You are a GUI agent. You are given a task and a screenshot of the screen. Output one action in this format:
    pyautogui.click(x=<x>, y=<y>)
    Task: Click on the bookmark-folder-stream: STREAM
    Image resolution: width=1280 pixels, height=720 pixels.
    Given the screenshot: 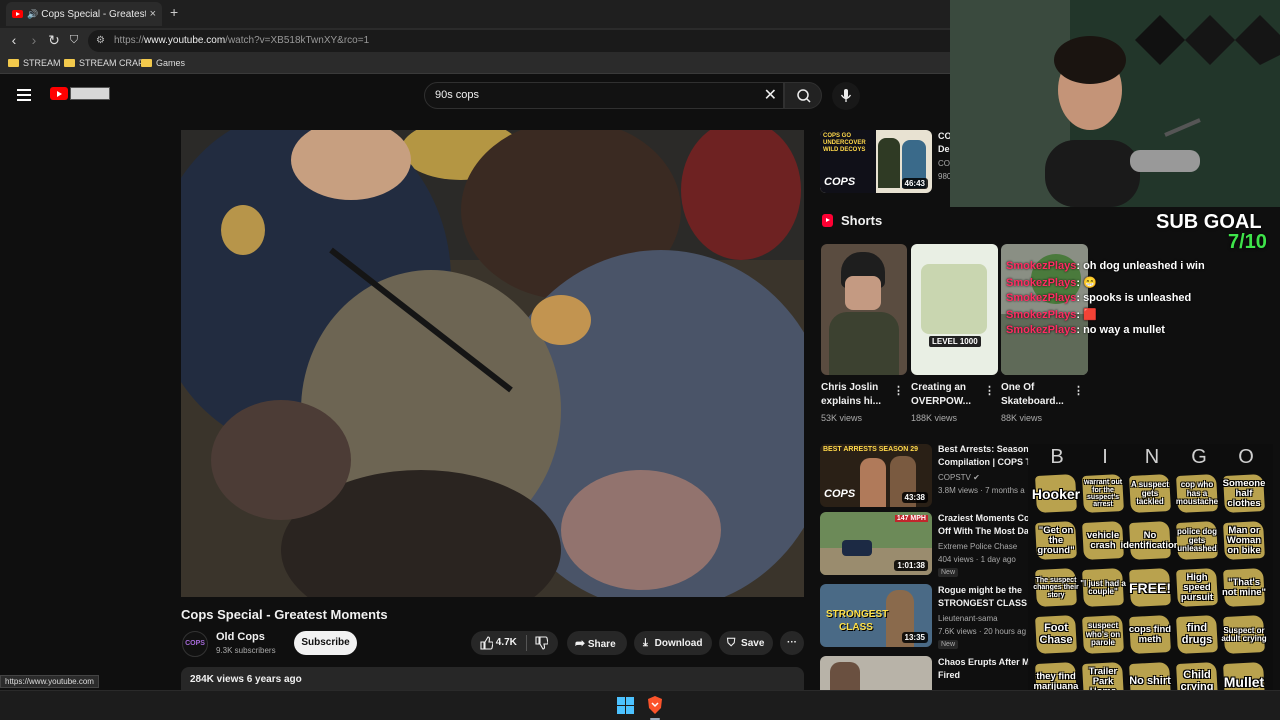 What is the action you would take?
    pyautogui.click(x=34, y=63)
    